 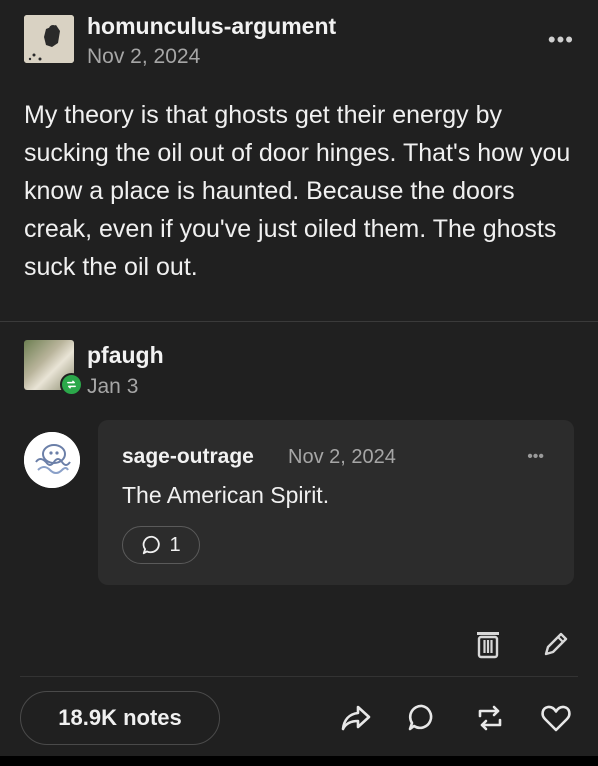 I want to click on reply-count-button: 1, so click(x=161, y=545).